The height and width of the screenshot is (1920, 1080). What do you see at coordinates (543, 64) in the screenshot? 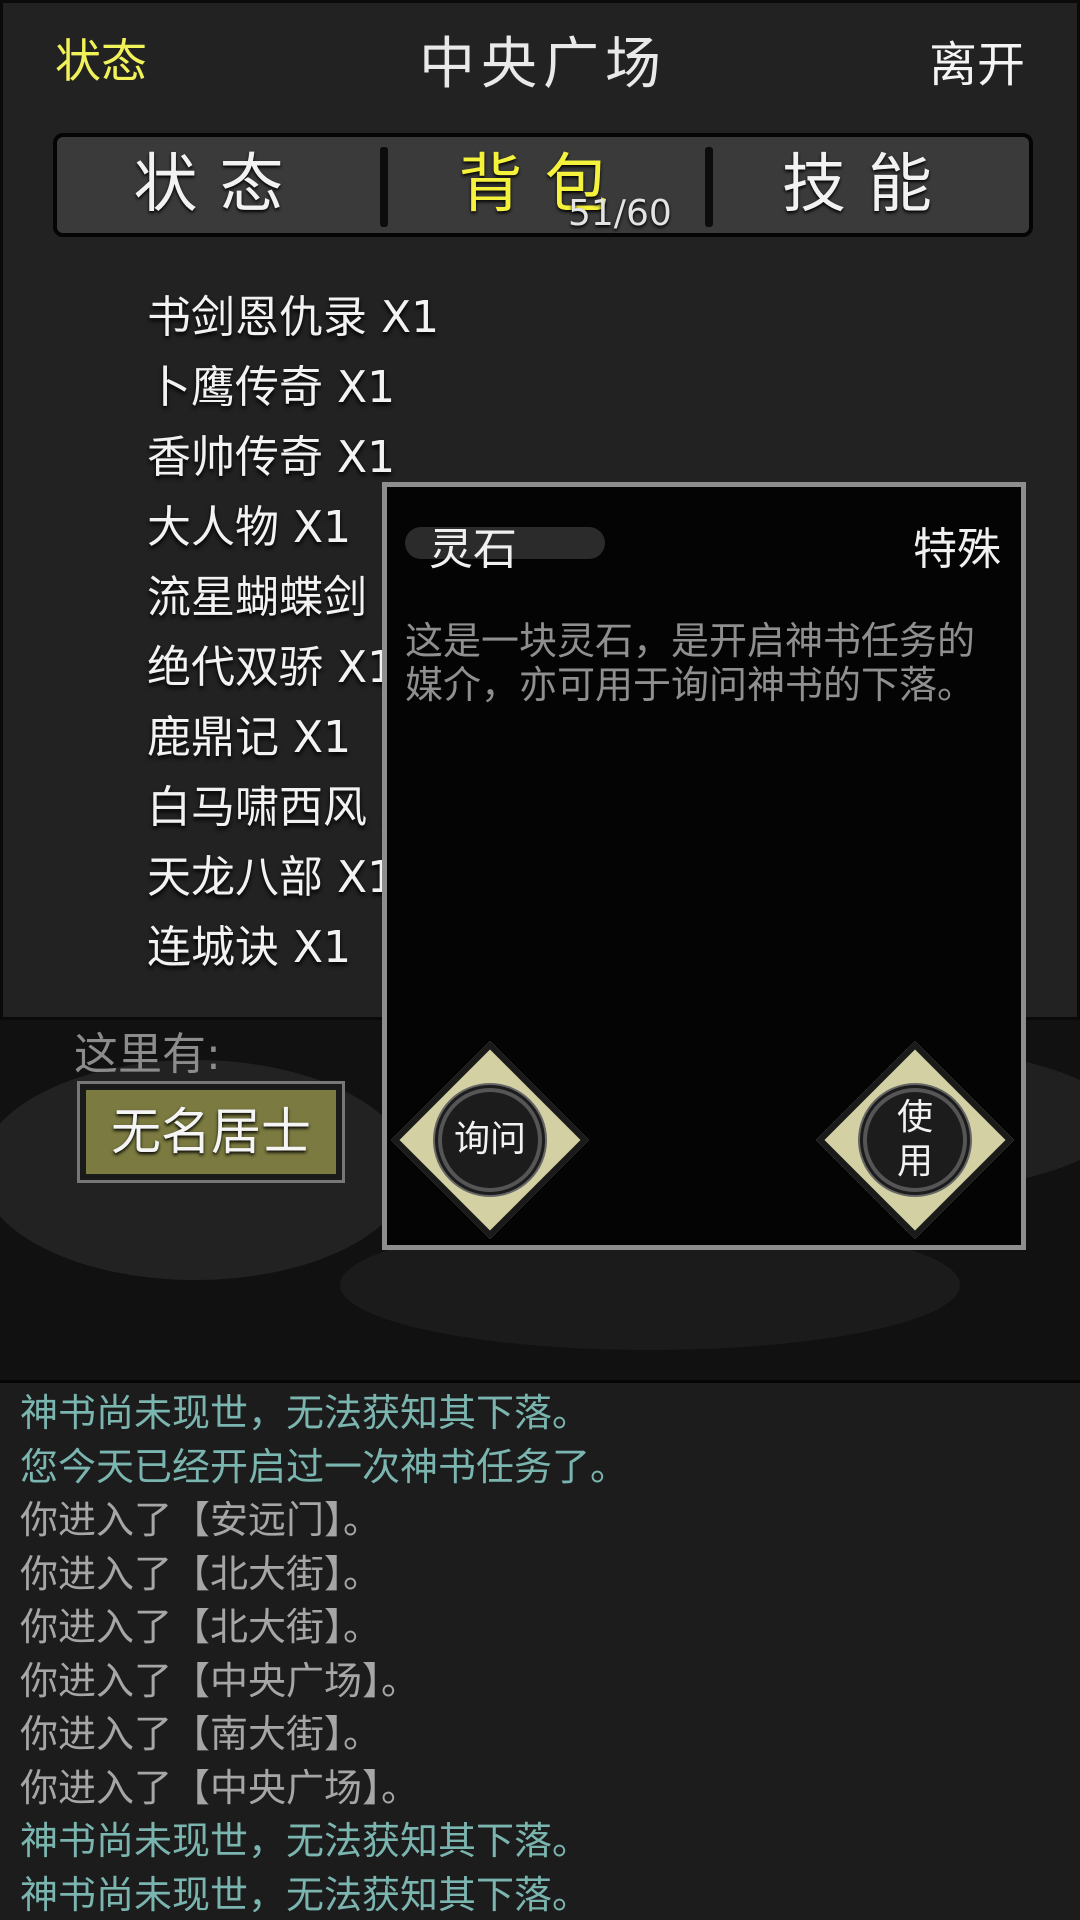
I see `location-title: 中央广场` at bounding box center [543, 64].